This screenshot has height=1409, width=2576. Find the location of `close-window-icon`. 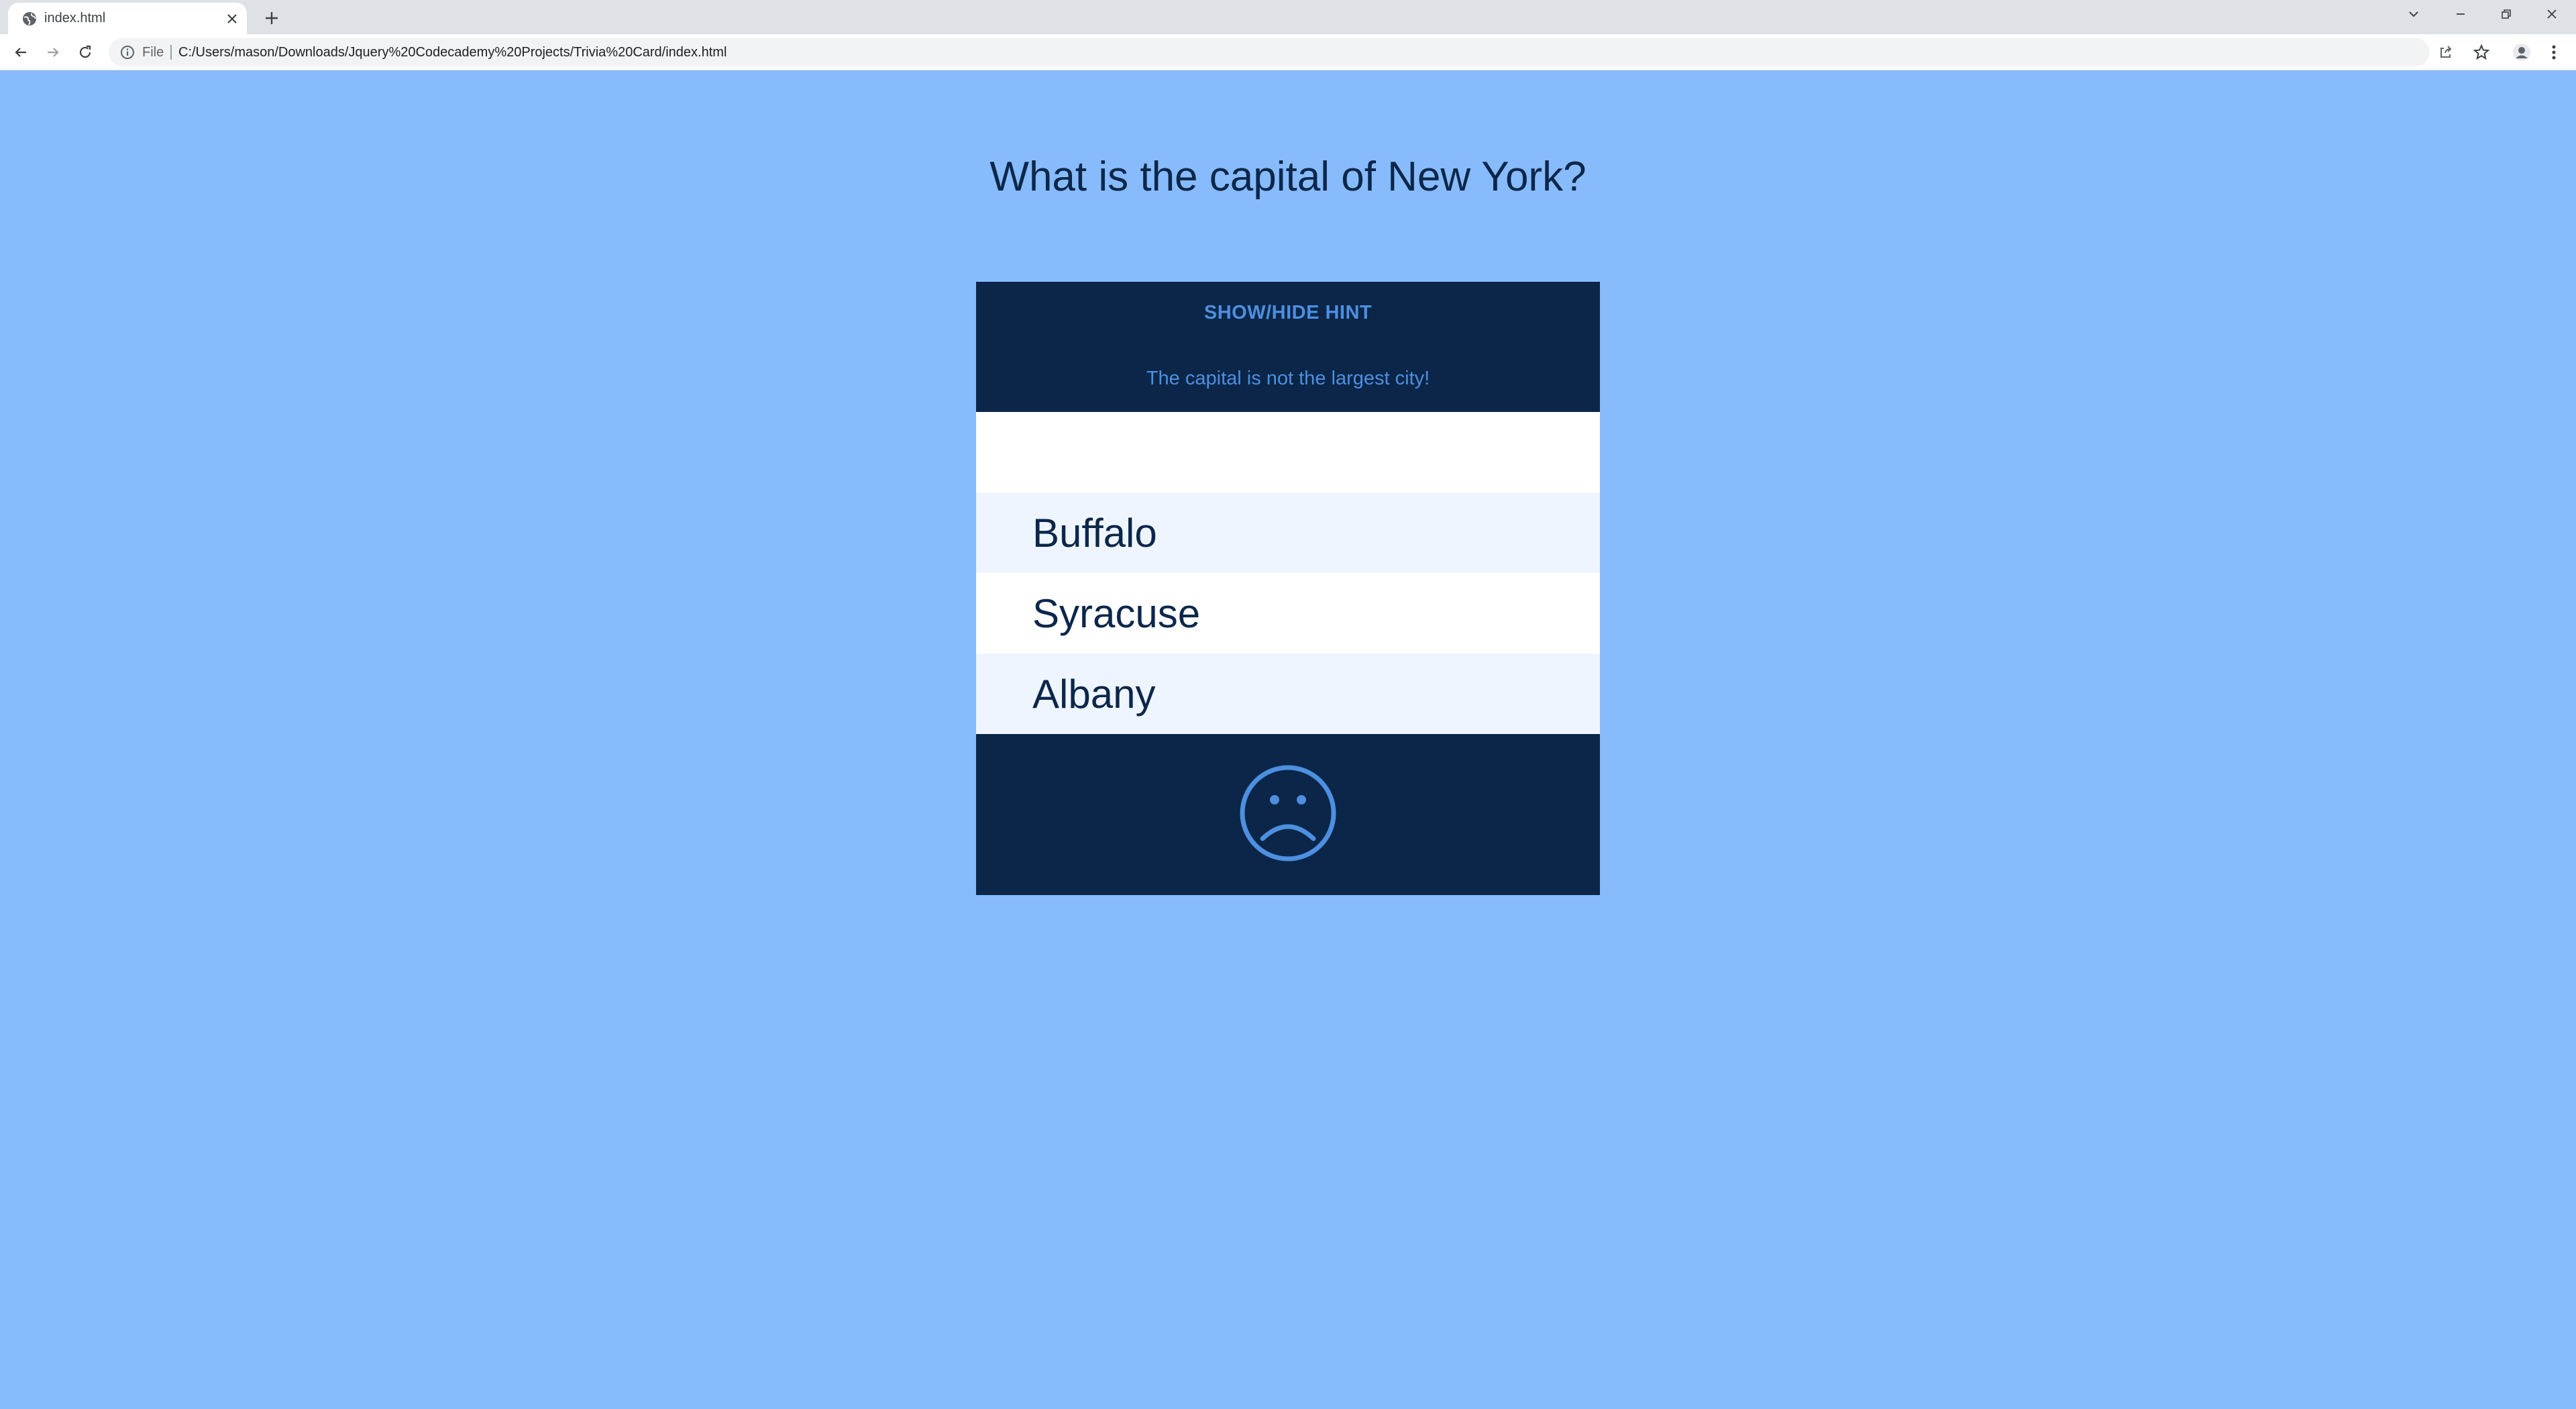

close-window-icon is located at coordinates (2551, 14).